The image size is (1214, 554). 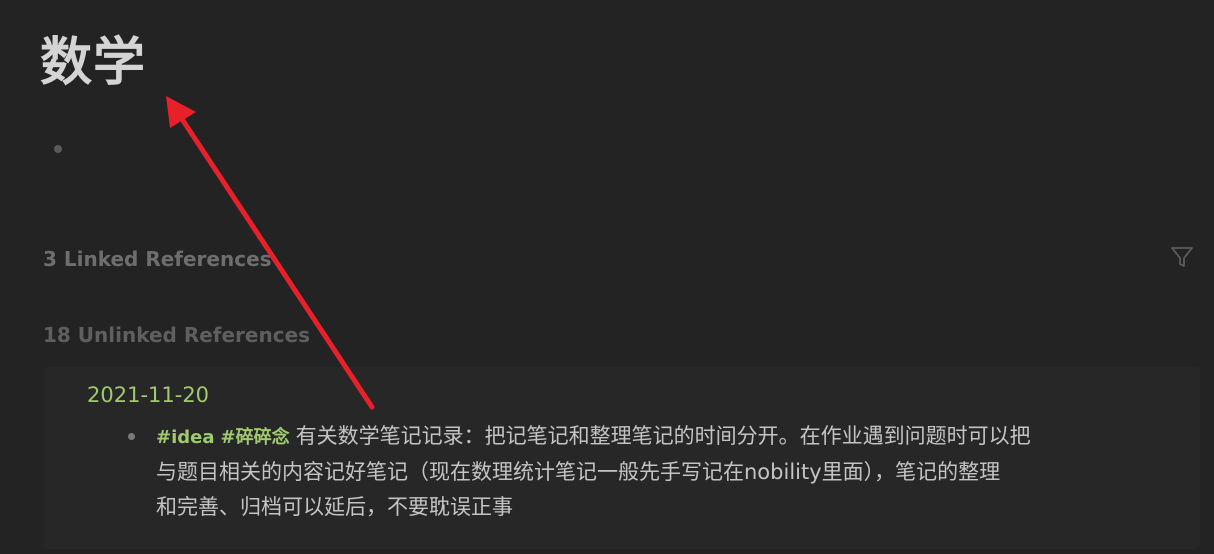 I want to click on filter-icon, so click(x=1182, y=257).